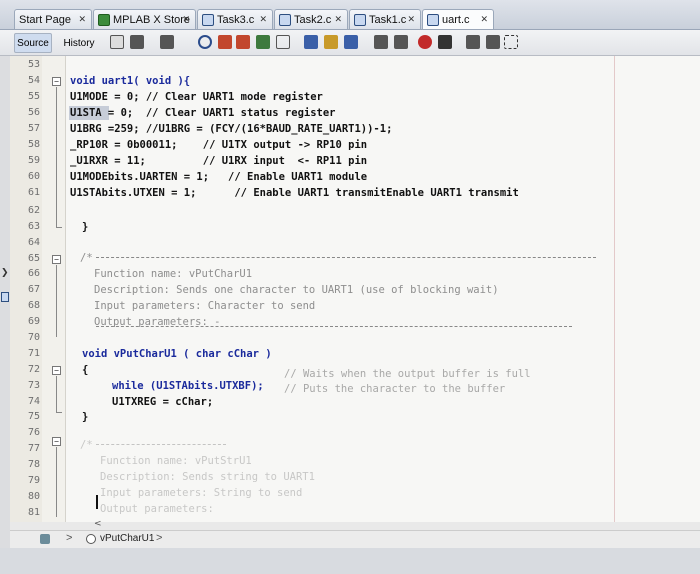 This screenshot has height=574, width=700. Describe the element at coordinates (85, 370) in the screenshot. I see `code-line-72: {` at that location.